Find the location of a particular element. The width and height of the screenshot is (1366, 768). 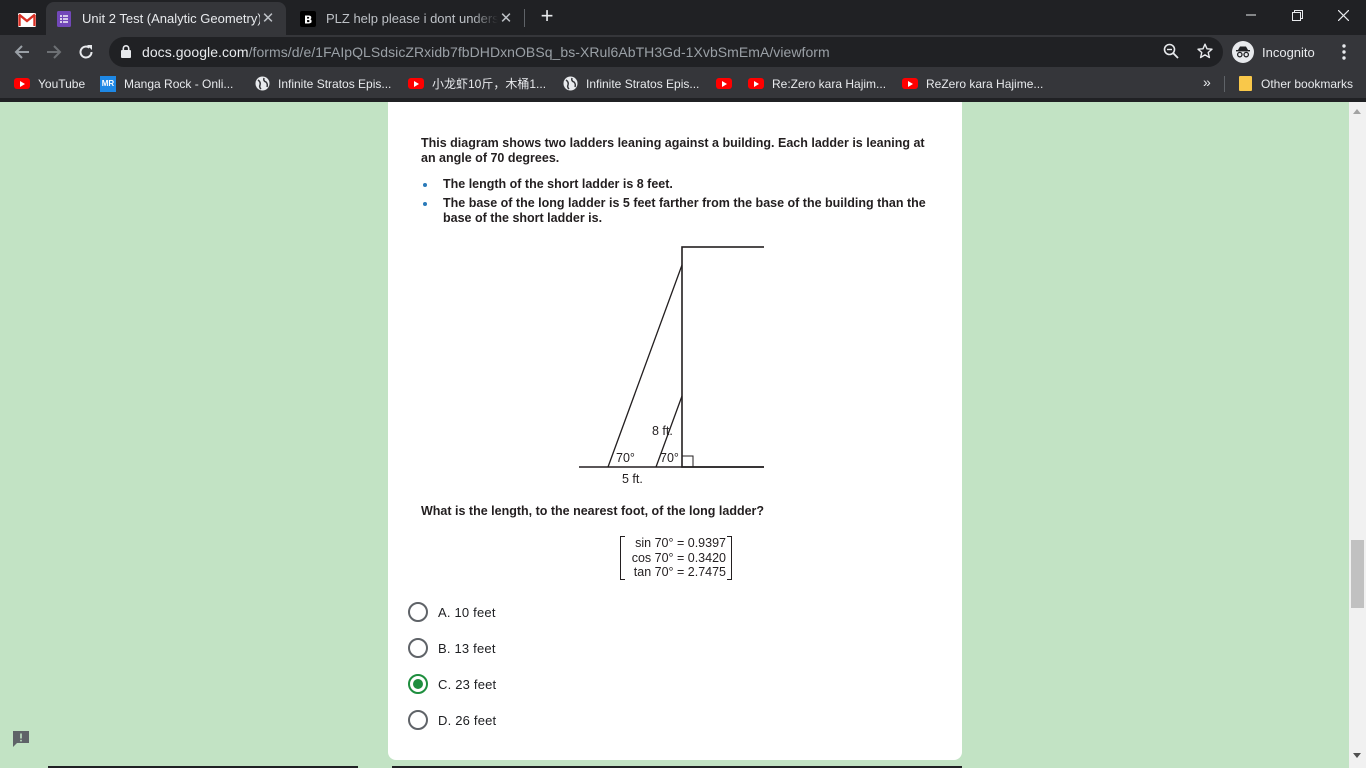

gmail-pinned-tab is located at coordinates (27, 20).